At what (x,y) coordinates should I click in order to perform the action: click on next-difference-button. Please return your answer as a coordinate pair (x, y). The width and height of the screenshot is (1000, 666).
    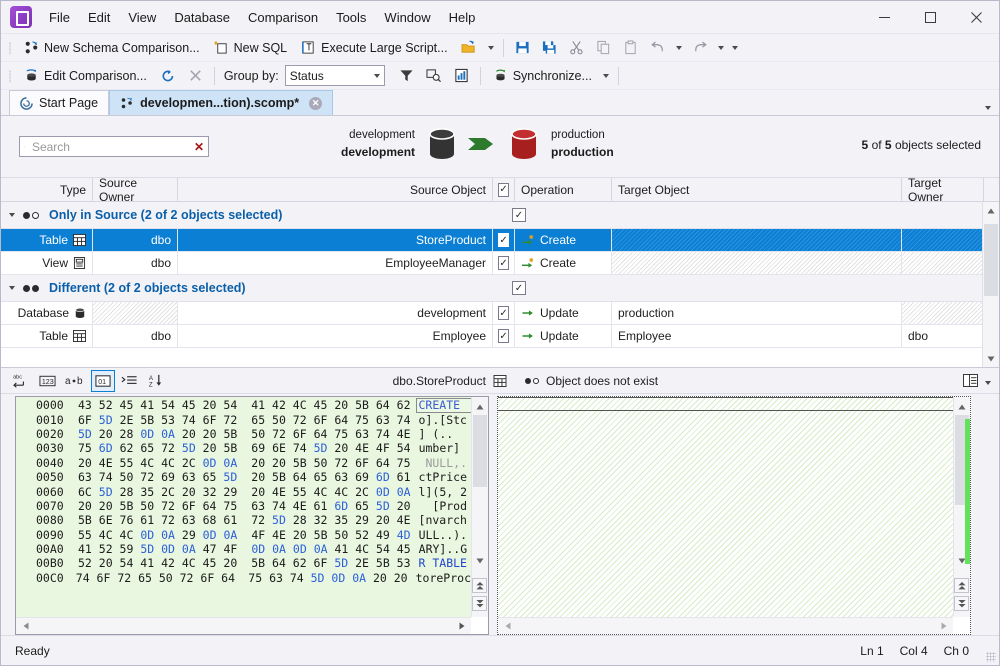
    Looking at the image, I should click on (479, 603).